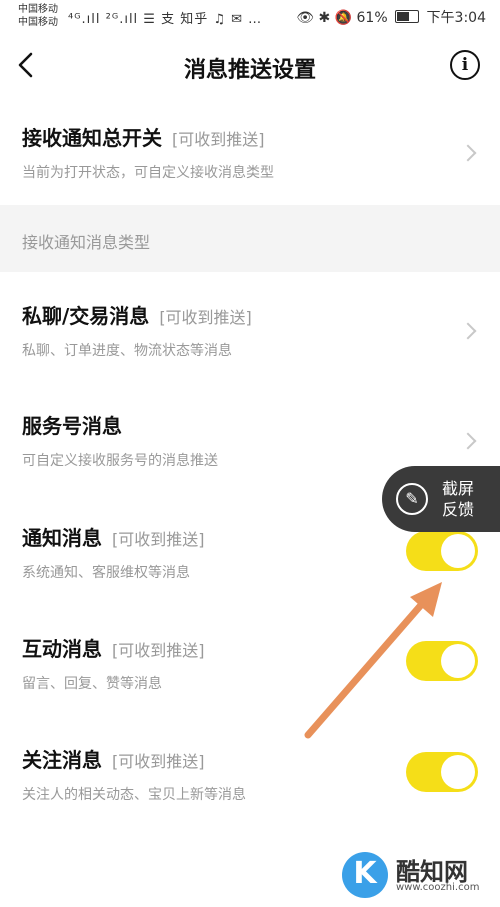  I want to click on item-title-text: 私聊/交易消息, so click(86, 316).